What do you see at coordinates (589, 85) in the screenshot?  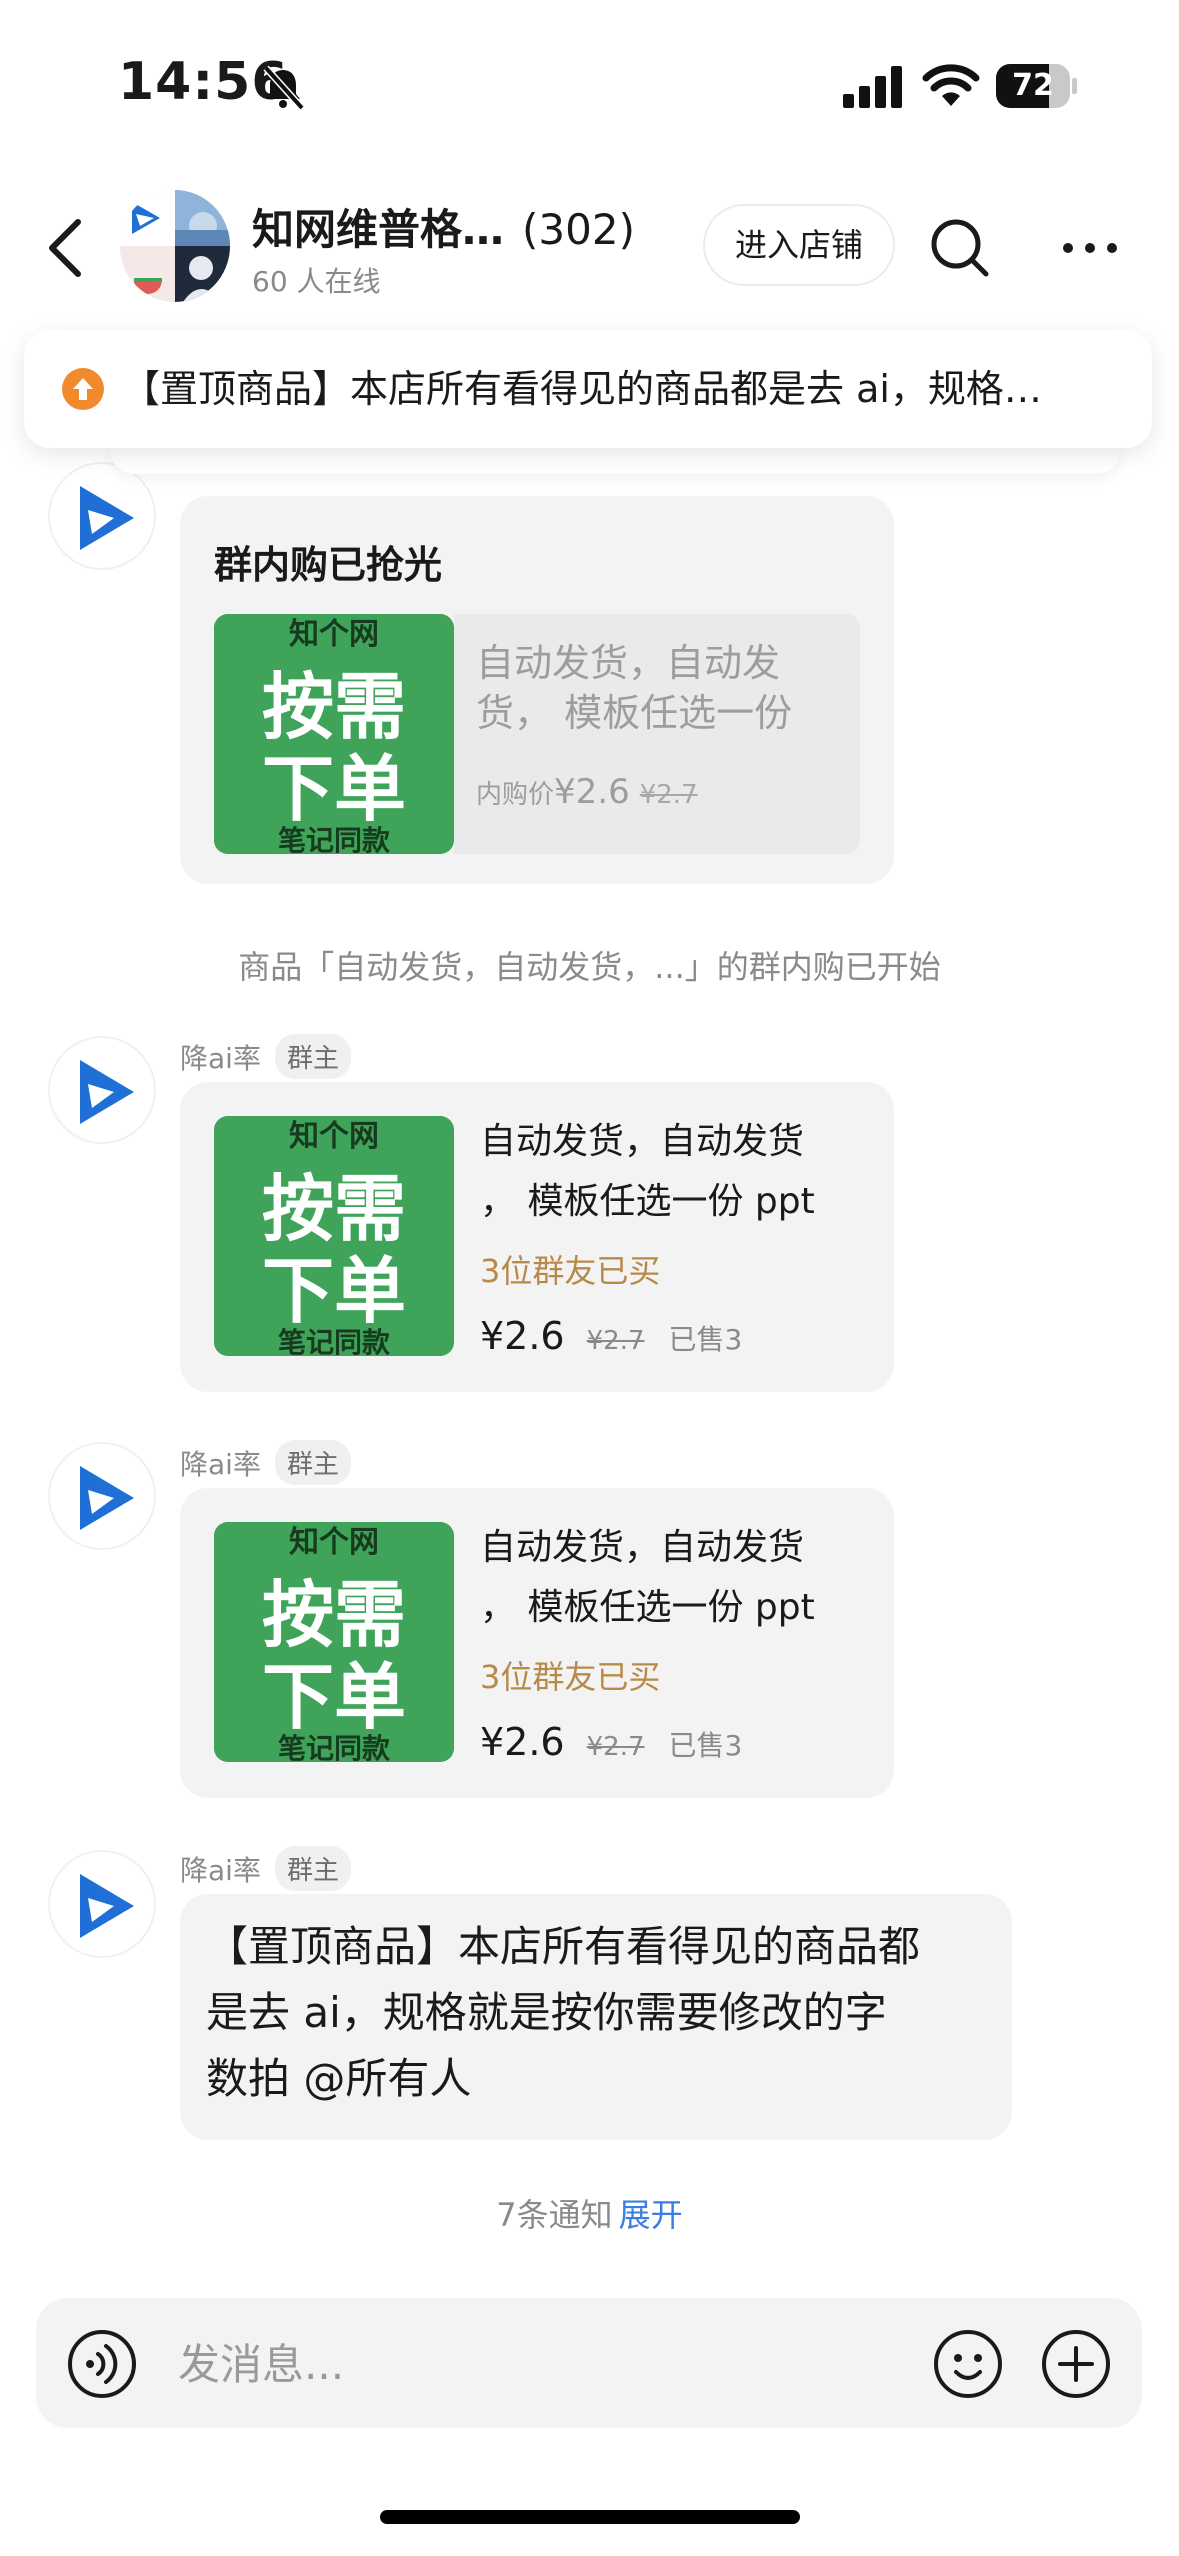 I see `status-bar: 14:56 72` at bounding box center [589, 85].